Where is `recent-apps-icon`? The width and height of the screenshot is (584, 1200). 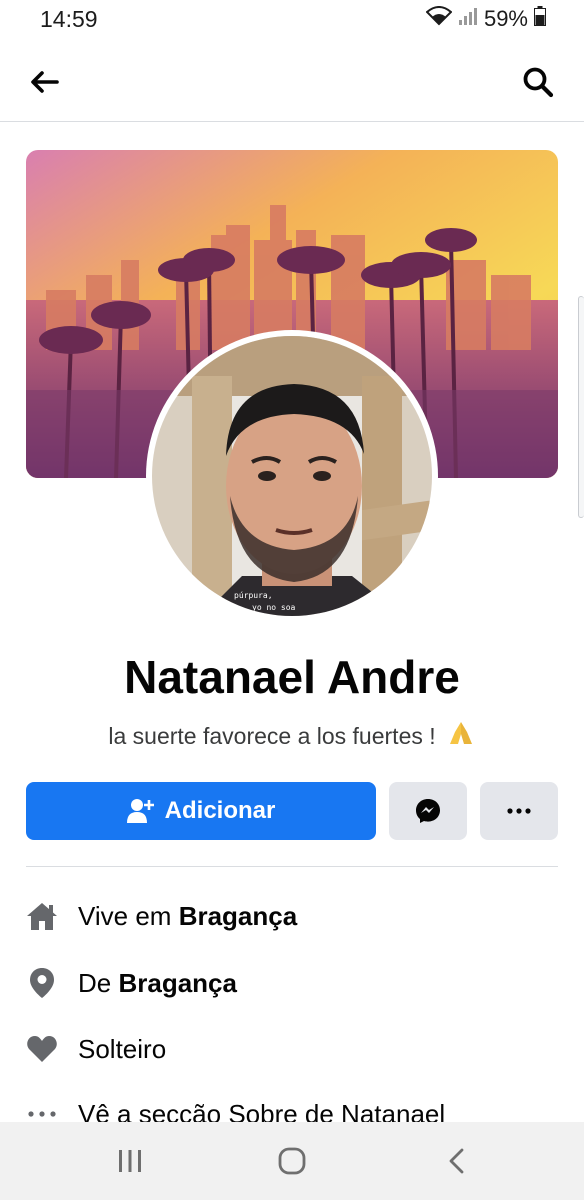
recent-apps-icon is located at coordinates (130, 1161).